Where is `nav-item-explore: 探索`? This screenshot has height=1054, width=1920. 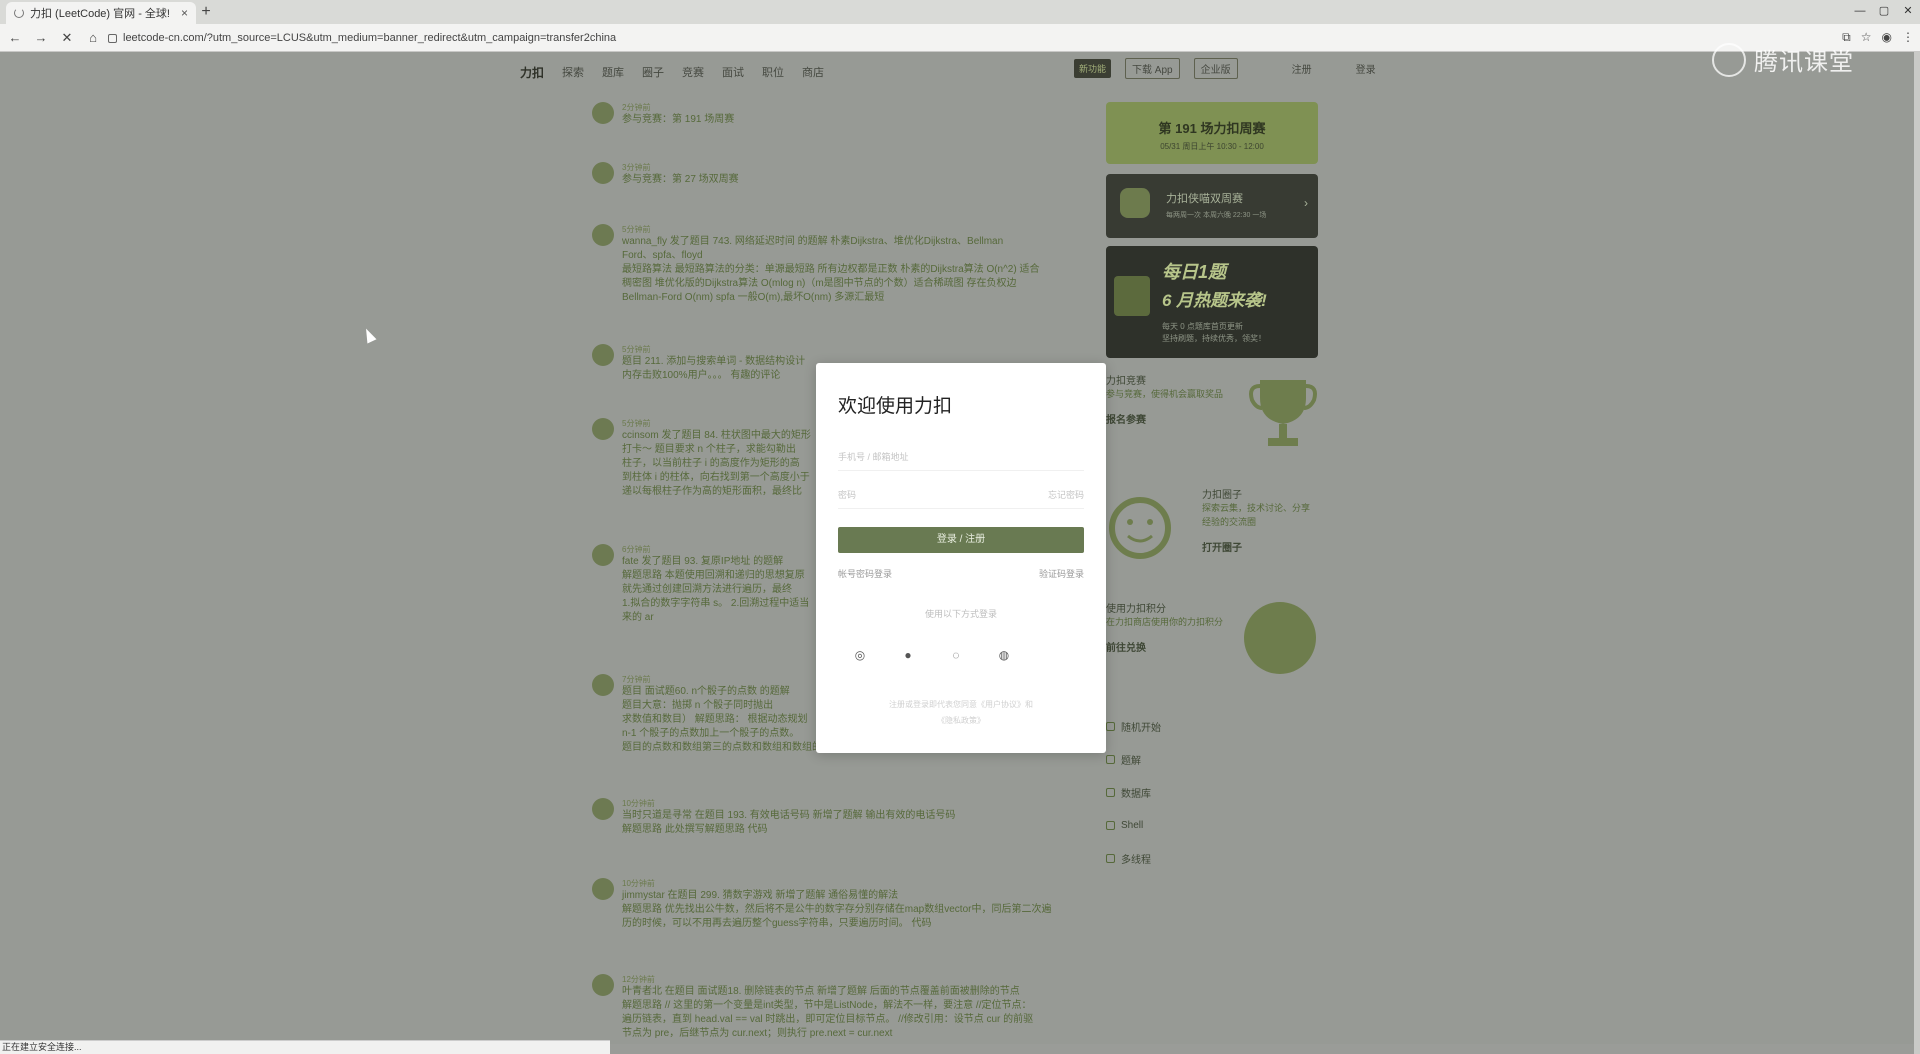 nav-item-explore: 探索 is located at coordinates (573, 72).